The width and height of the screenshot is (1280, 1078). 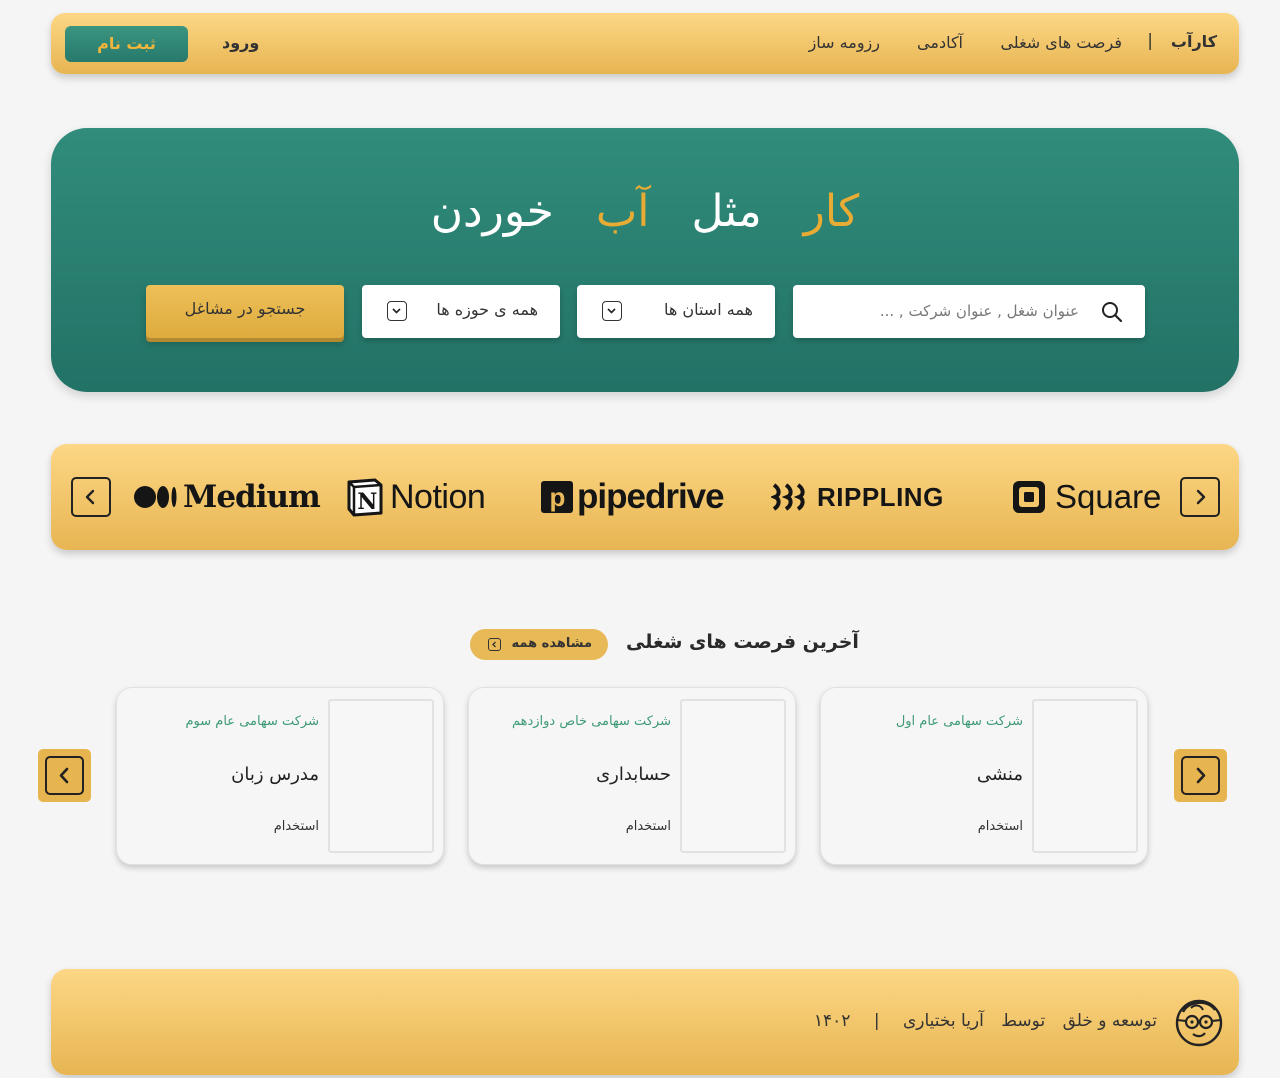 What do you see at coordinates (844, 42) in the screenshot?
I see `nav-link-resume-builder: رزومه ساز` at bounding box center [844, 42].